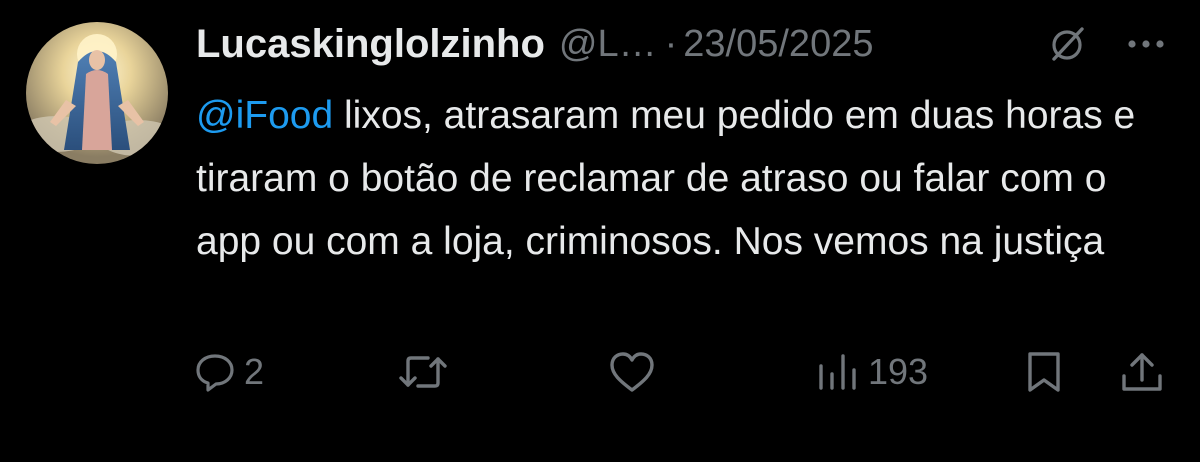 The height and width of the screenshot is (462, 1200). I want to click on retweet-icon, so click(423, 372).